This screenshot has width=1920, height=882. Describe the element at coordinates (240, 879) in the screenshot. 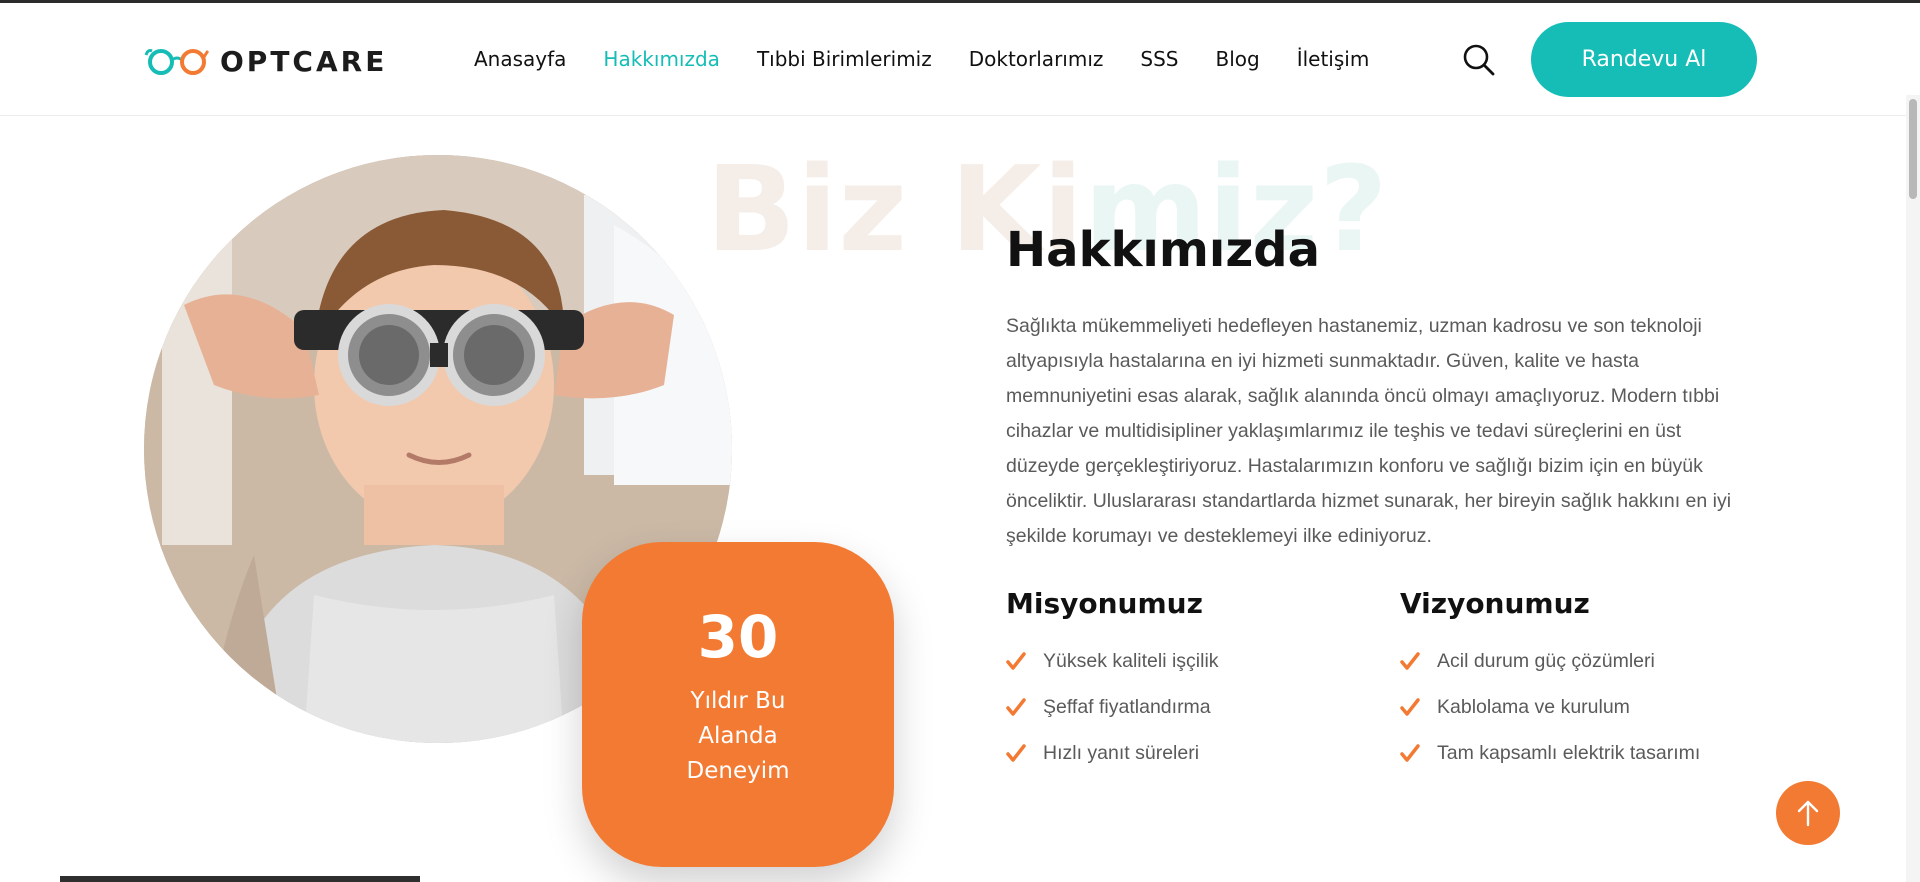

I see `bottom-edge` at that location.